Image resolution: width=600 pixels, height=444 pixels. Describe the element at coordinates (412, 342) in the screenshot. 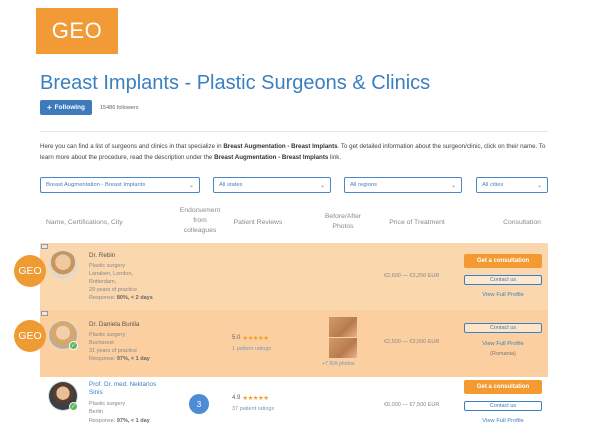

I see `price-range: €2,500 — €3,500 EUR` at that location.